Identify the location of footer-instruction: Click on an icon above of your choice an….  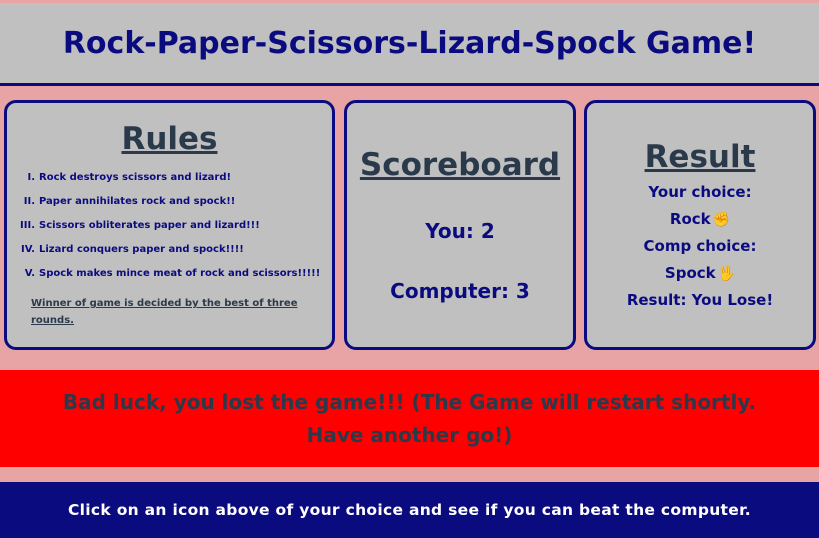
(409, 510).